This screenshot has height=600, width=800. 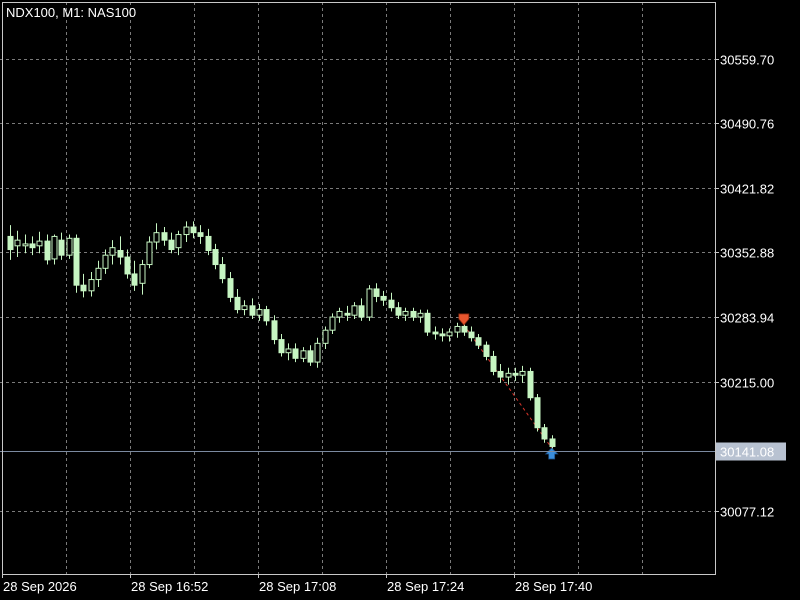 I want to click on current-price-tag: 30141.08, so click(x=751, y=451).